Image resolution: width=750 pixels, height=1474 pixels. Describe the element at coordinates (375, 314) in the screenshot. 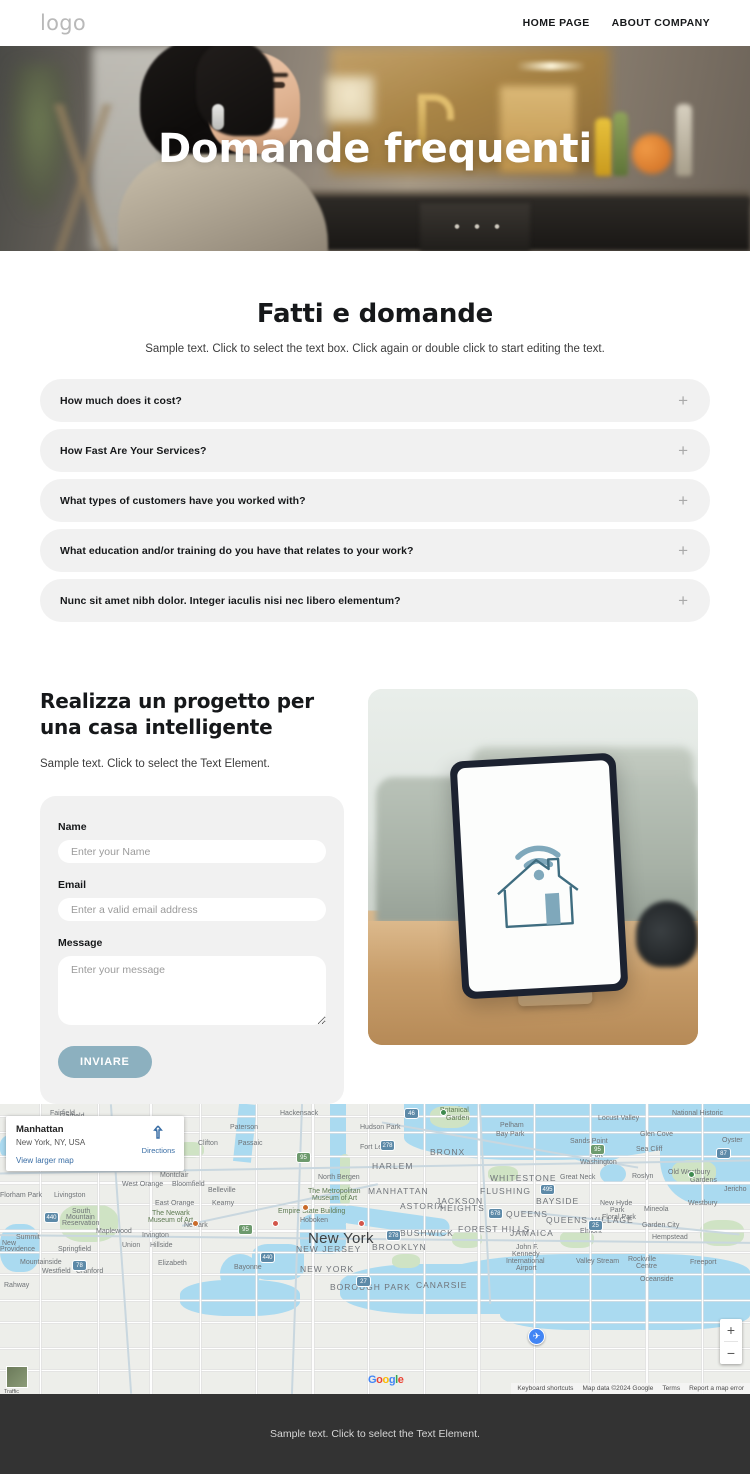

I see `faq-heading: Fatti e domande` at that location.